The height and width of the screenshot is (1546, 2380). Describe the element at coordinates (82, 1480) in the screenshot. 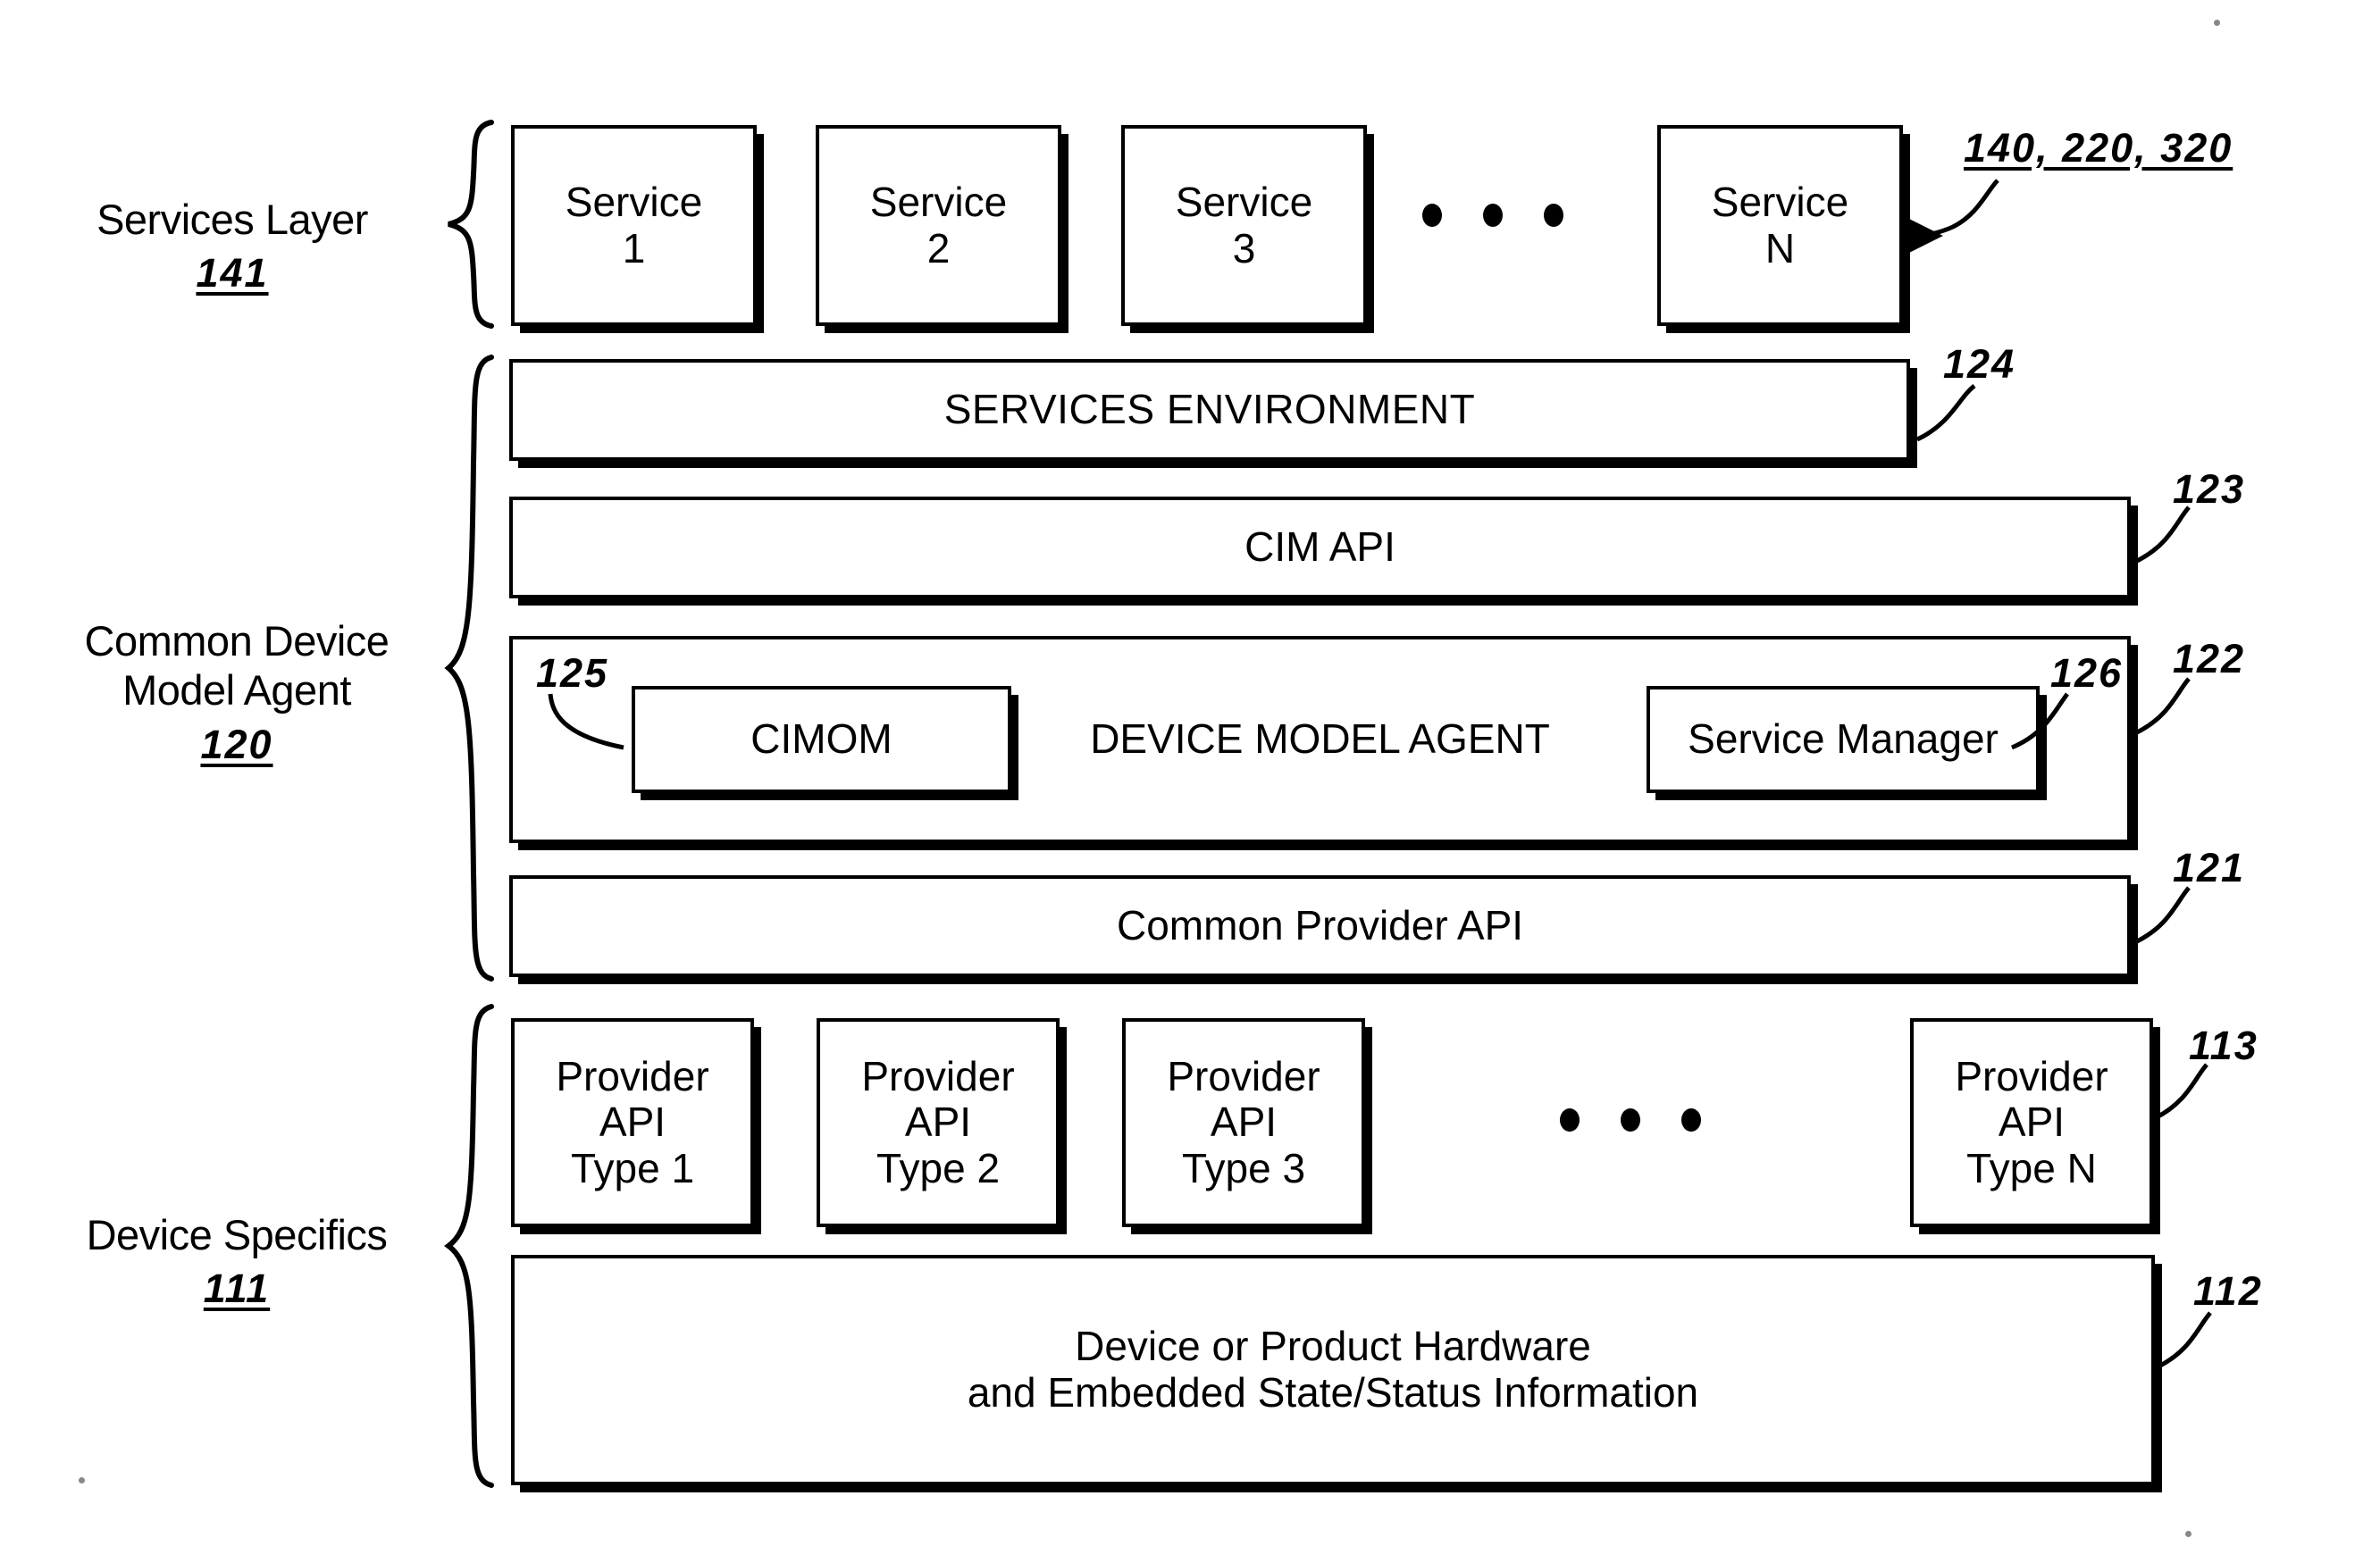

I see `scan-speck-bottom-left` at that location.